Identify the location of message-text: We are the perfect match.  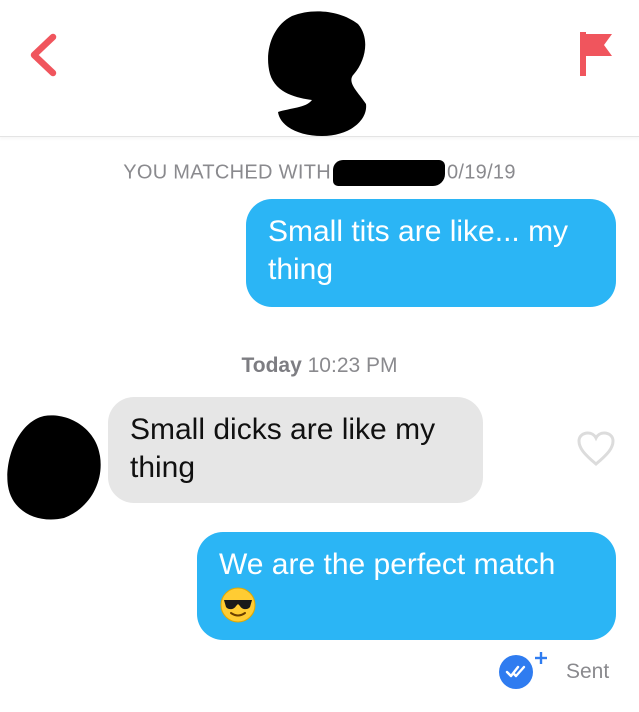
(387, 564).